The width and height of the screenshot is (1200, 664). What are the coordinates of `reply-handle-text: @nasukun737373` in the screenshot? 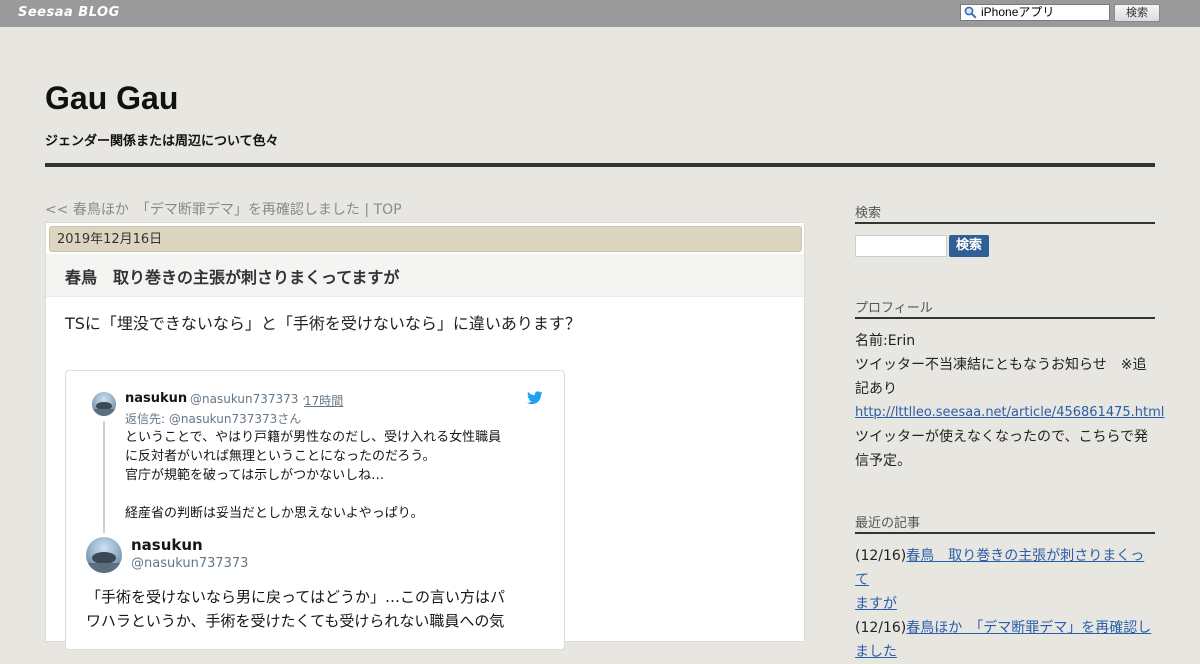 It's located at (244, 399).